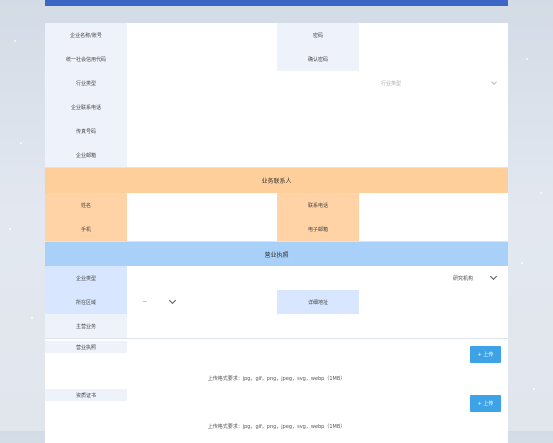 The width and height of the screenshot is (553, 443). I want to click on form-row: 统一社会信用代码 确认密码, so click(276, 59).